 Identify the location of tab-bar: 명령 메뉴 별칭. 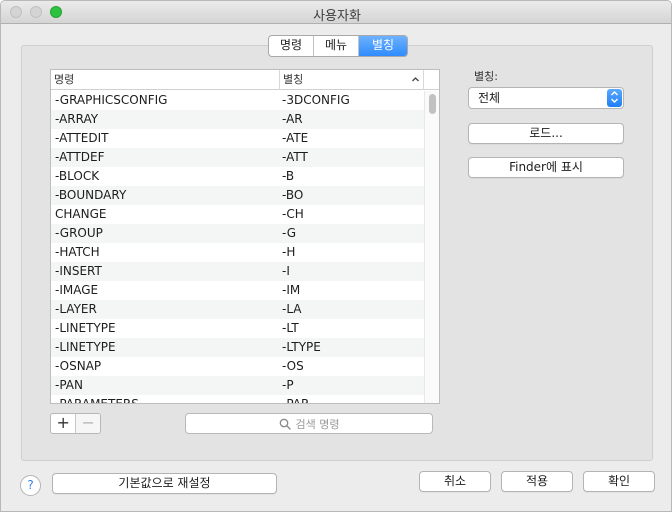
(338, 46).